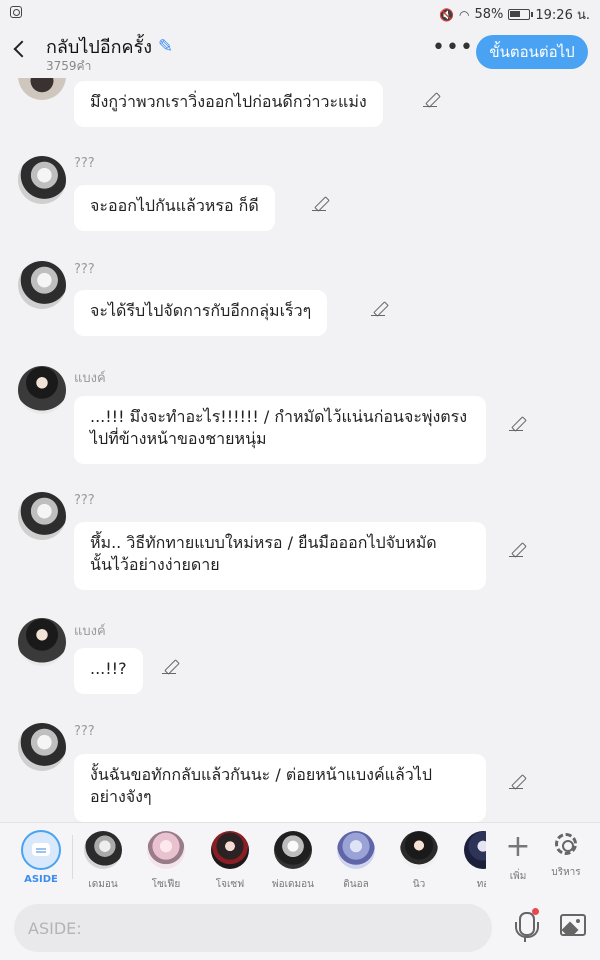 This screenshot has width=600, height=960. Describe the element at coordinates (108, 671) in the screenshot. I see `message-bubble: ...!!?` at that location.